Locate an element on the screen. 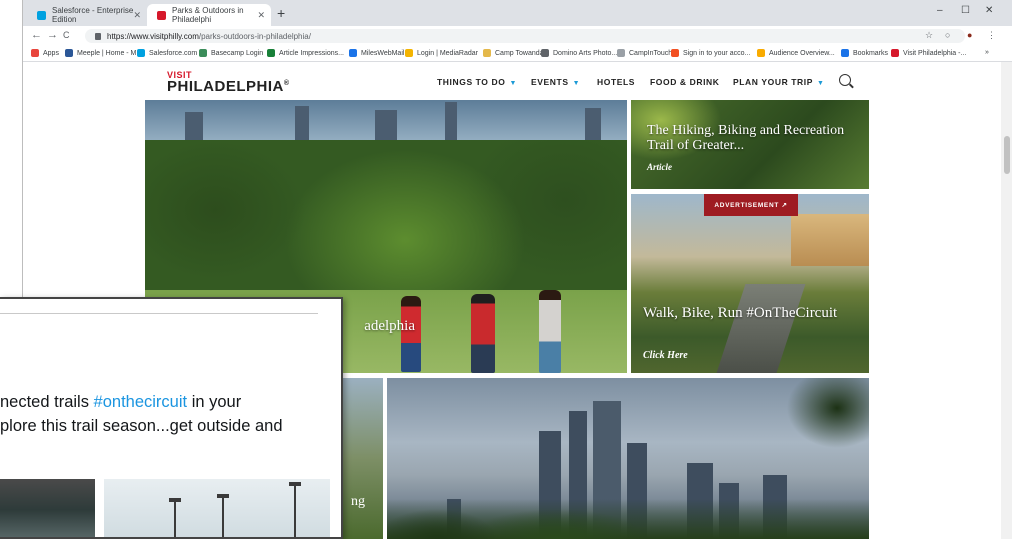 The width and height of the screenshot is (1012, 539). tab-parks-outdoors: Parks & Outdoors in Philadelphi ✕ is located at coordinates (209, 15).